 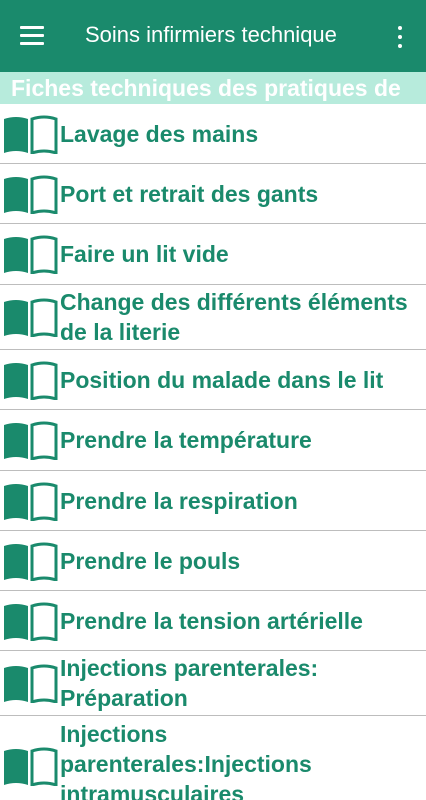 I want to click on list-item-label: Prendre la température, so click(x=186, y=440).